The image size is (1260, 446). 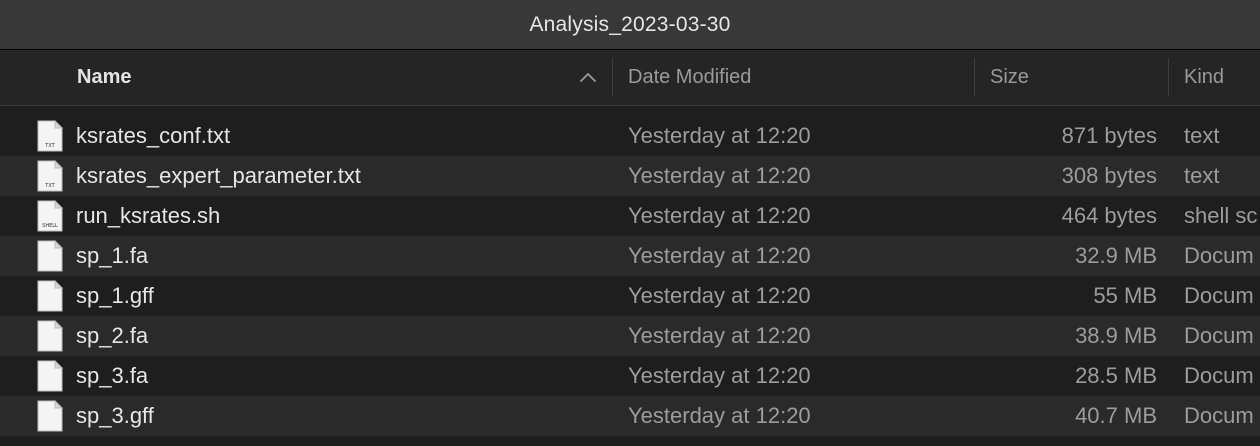 I want to click on column-header-size: Size, so click(x=1079, y=77).